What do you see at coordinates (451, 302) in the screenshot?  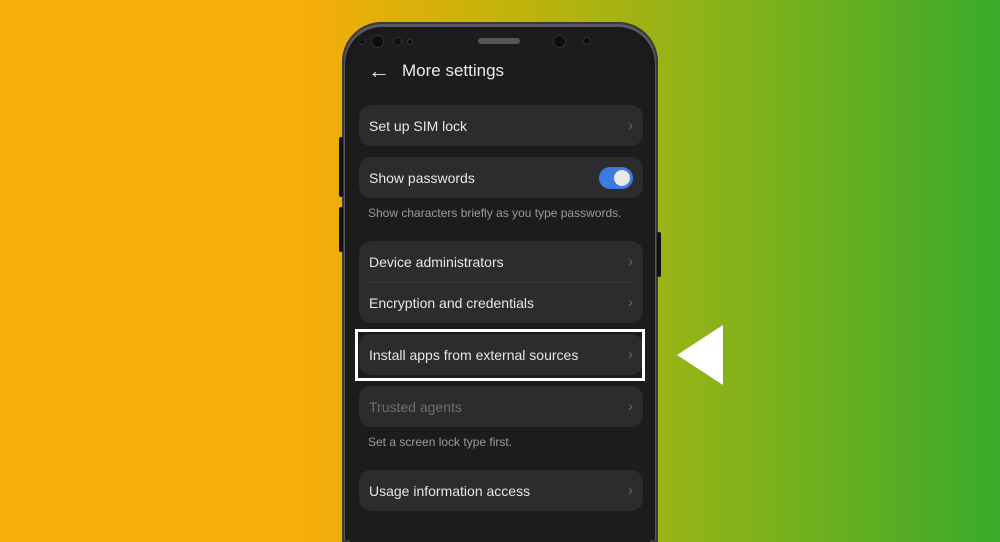 I see `item-label: Encryption and credentials` at bounding box center [451, 302].